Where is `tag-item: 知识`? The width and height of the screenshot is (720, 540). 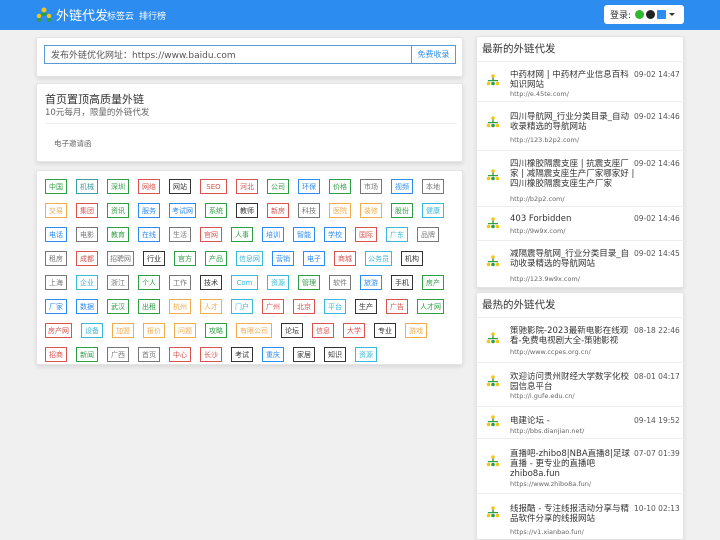
tag-item: 知识 is located at coordinates (335, 354).